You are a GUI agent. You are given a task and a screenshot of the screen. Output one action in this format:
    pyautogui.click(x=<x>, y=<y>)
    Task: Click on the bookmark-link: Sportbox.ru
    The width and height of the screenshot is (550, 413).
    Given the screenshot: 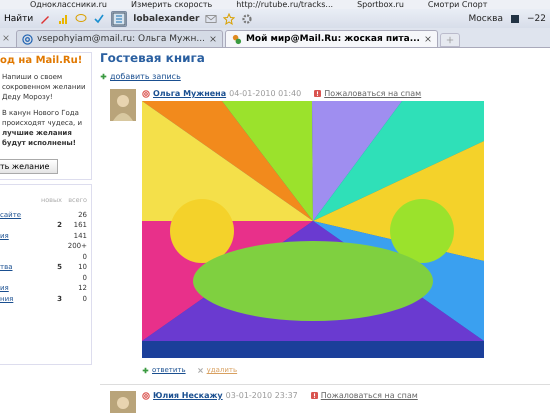 What is the action you would take?
    pyautogui.click(x=380, y=4)
    